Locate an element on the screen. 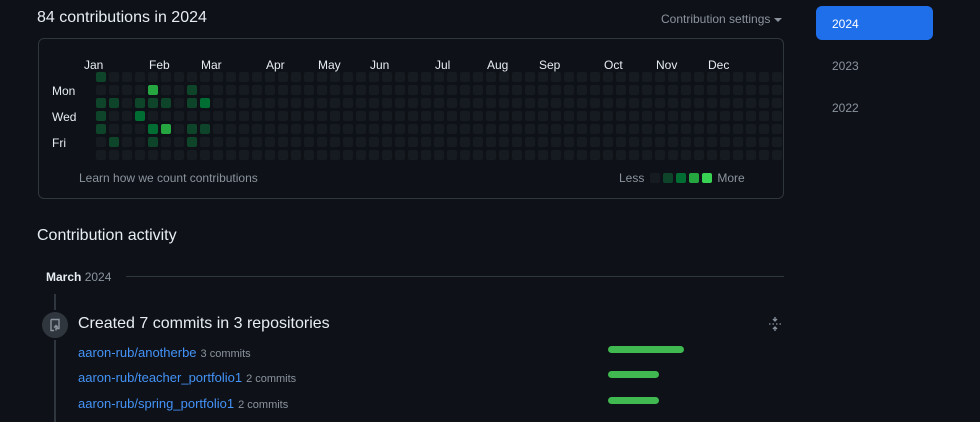  contribution-settings-dropdown: Contribution settings is located at coordinates (722, 19).